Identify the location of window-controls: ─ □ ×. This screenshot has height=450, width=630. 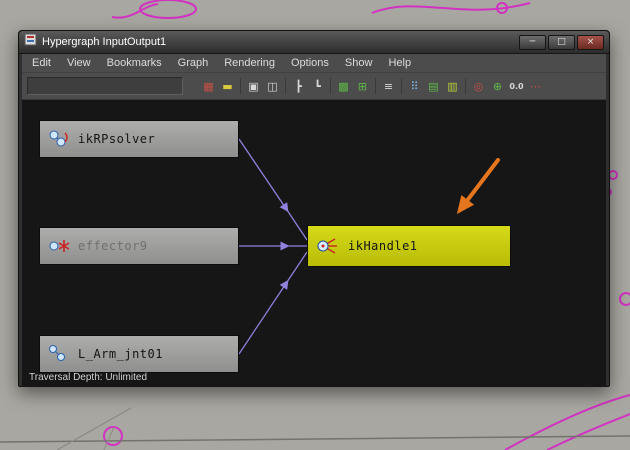
(561, 42).